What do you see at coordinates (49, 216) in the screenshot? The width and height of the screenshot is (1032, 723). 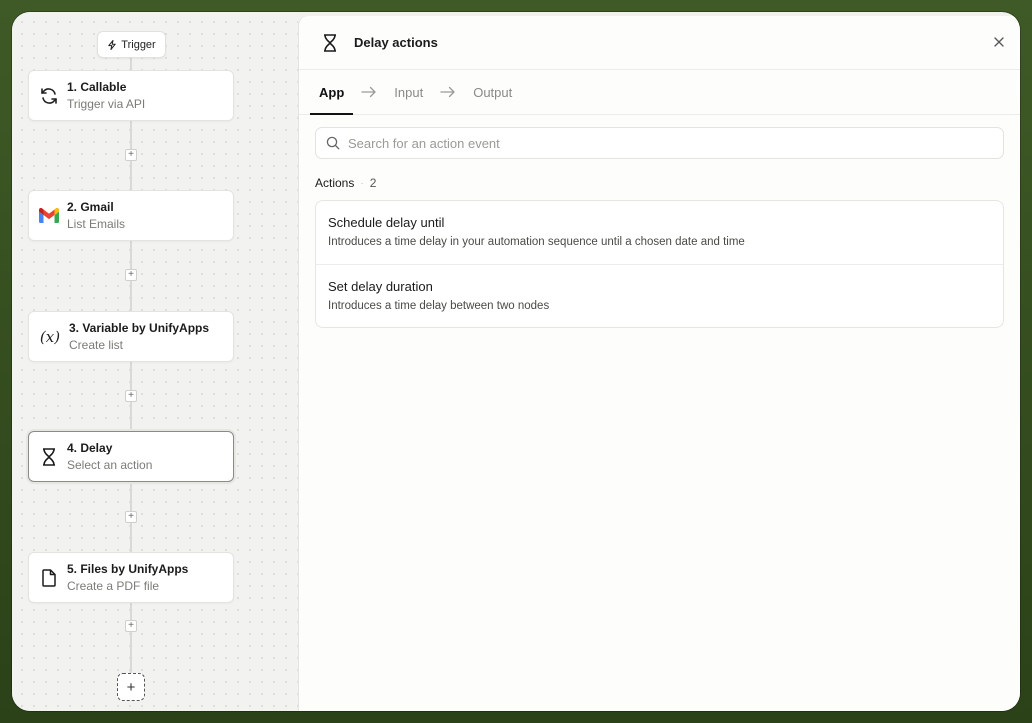 I see `gmail-icon` at bounding box center [49, 216].